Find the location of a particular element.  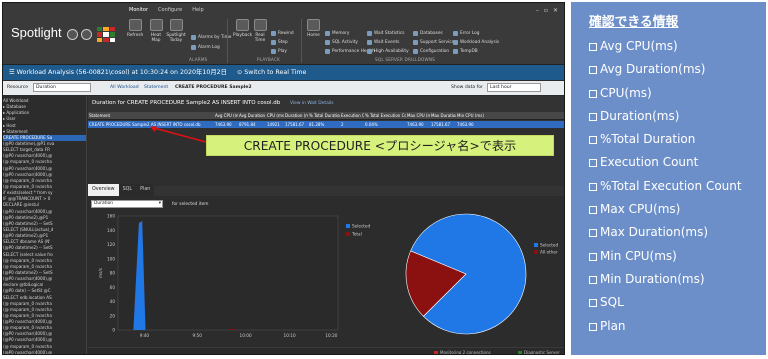

maximize-icon: ▫ is located at coordinates (546, 10).